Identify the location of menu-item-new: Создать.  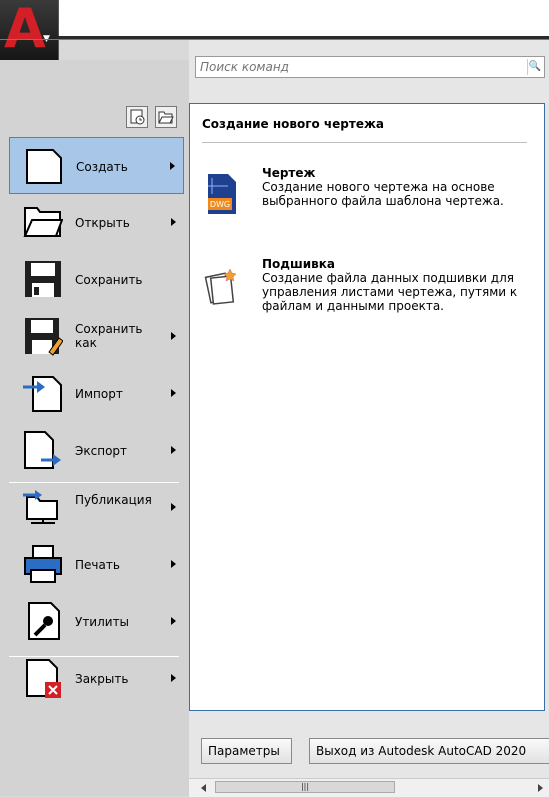
(96, 165).